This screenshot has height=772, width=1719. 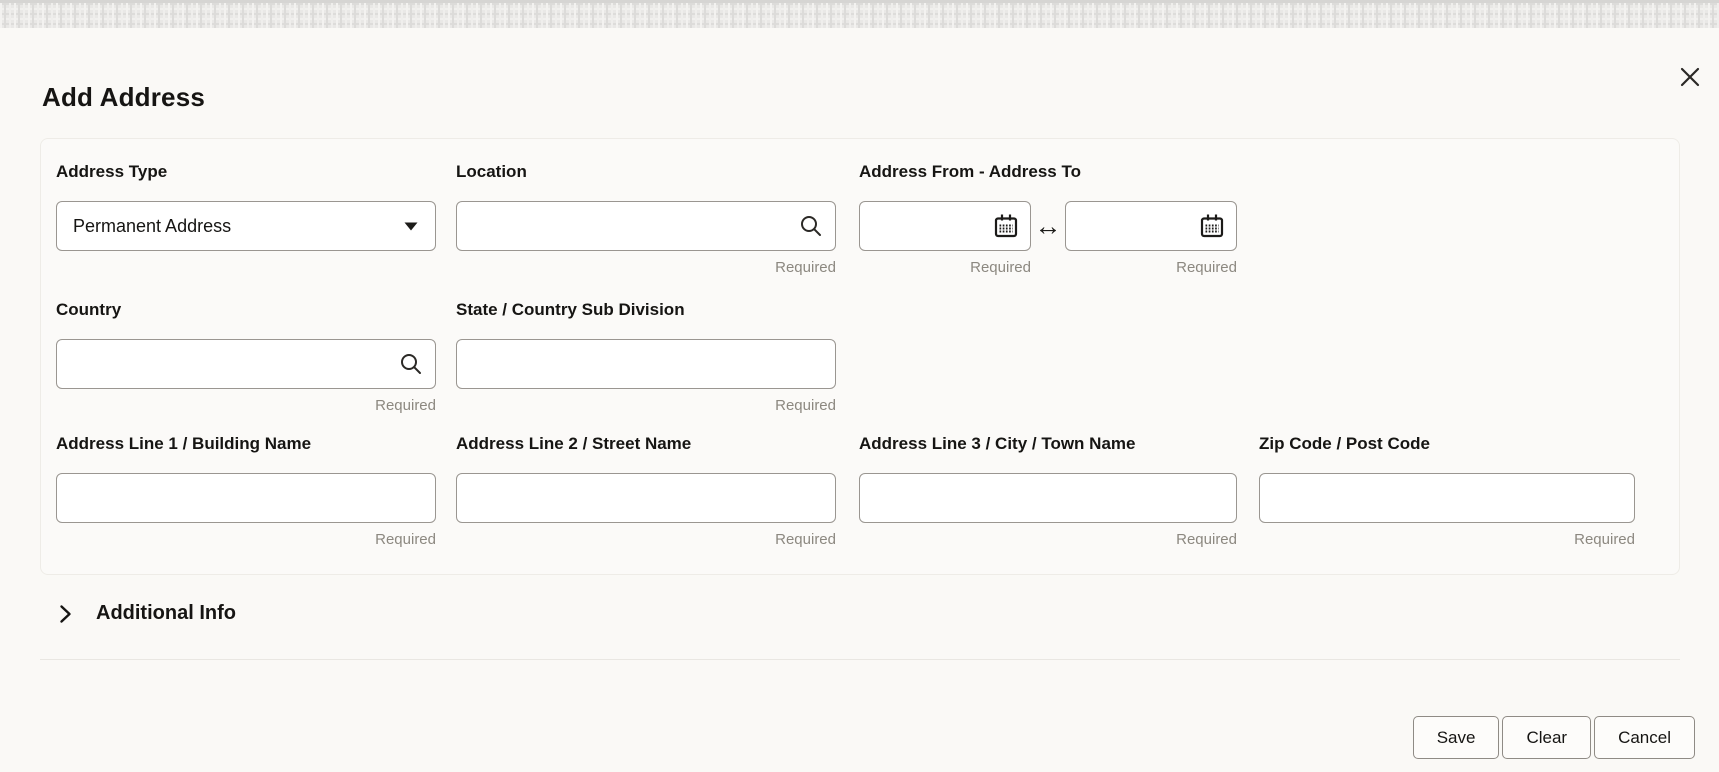 What do you see at coordinates (246, 498) in the screenshot?
I see `address-line1-input` at bounding box center [246, 498].